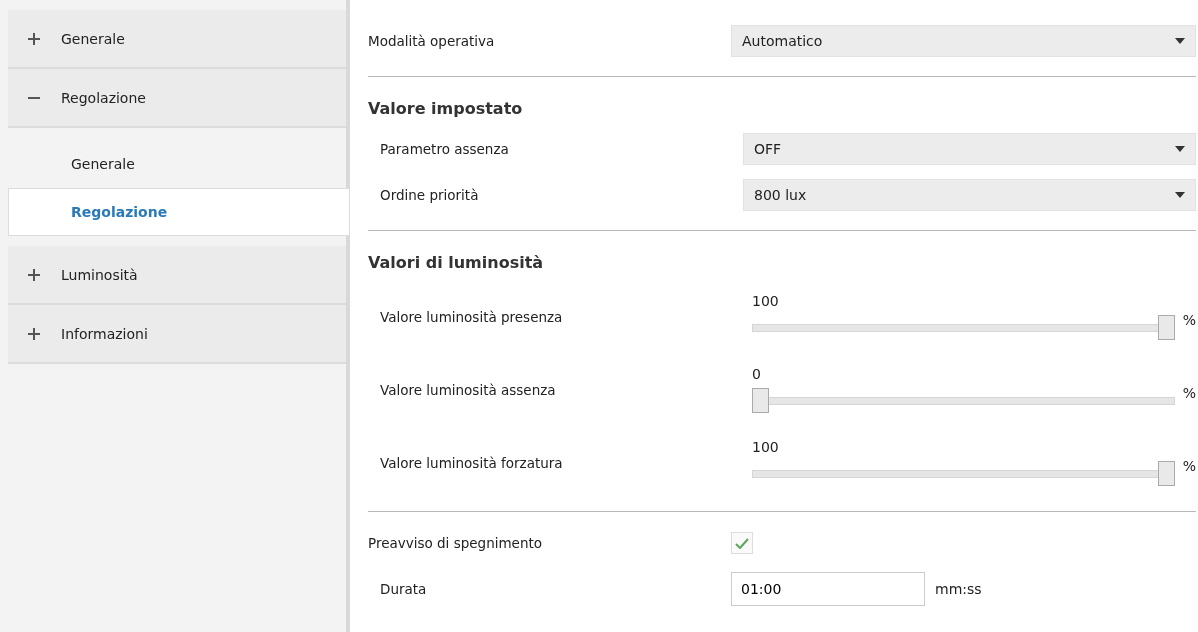 The image size is (1198, 632). Describe the element at coordinates (472, 316) in the screenshot. I see `field-label: Valore luminosità presenza` at that location.